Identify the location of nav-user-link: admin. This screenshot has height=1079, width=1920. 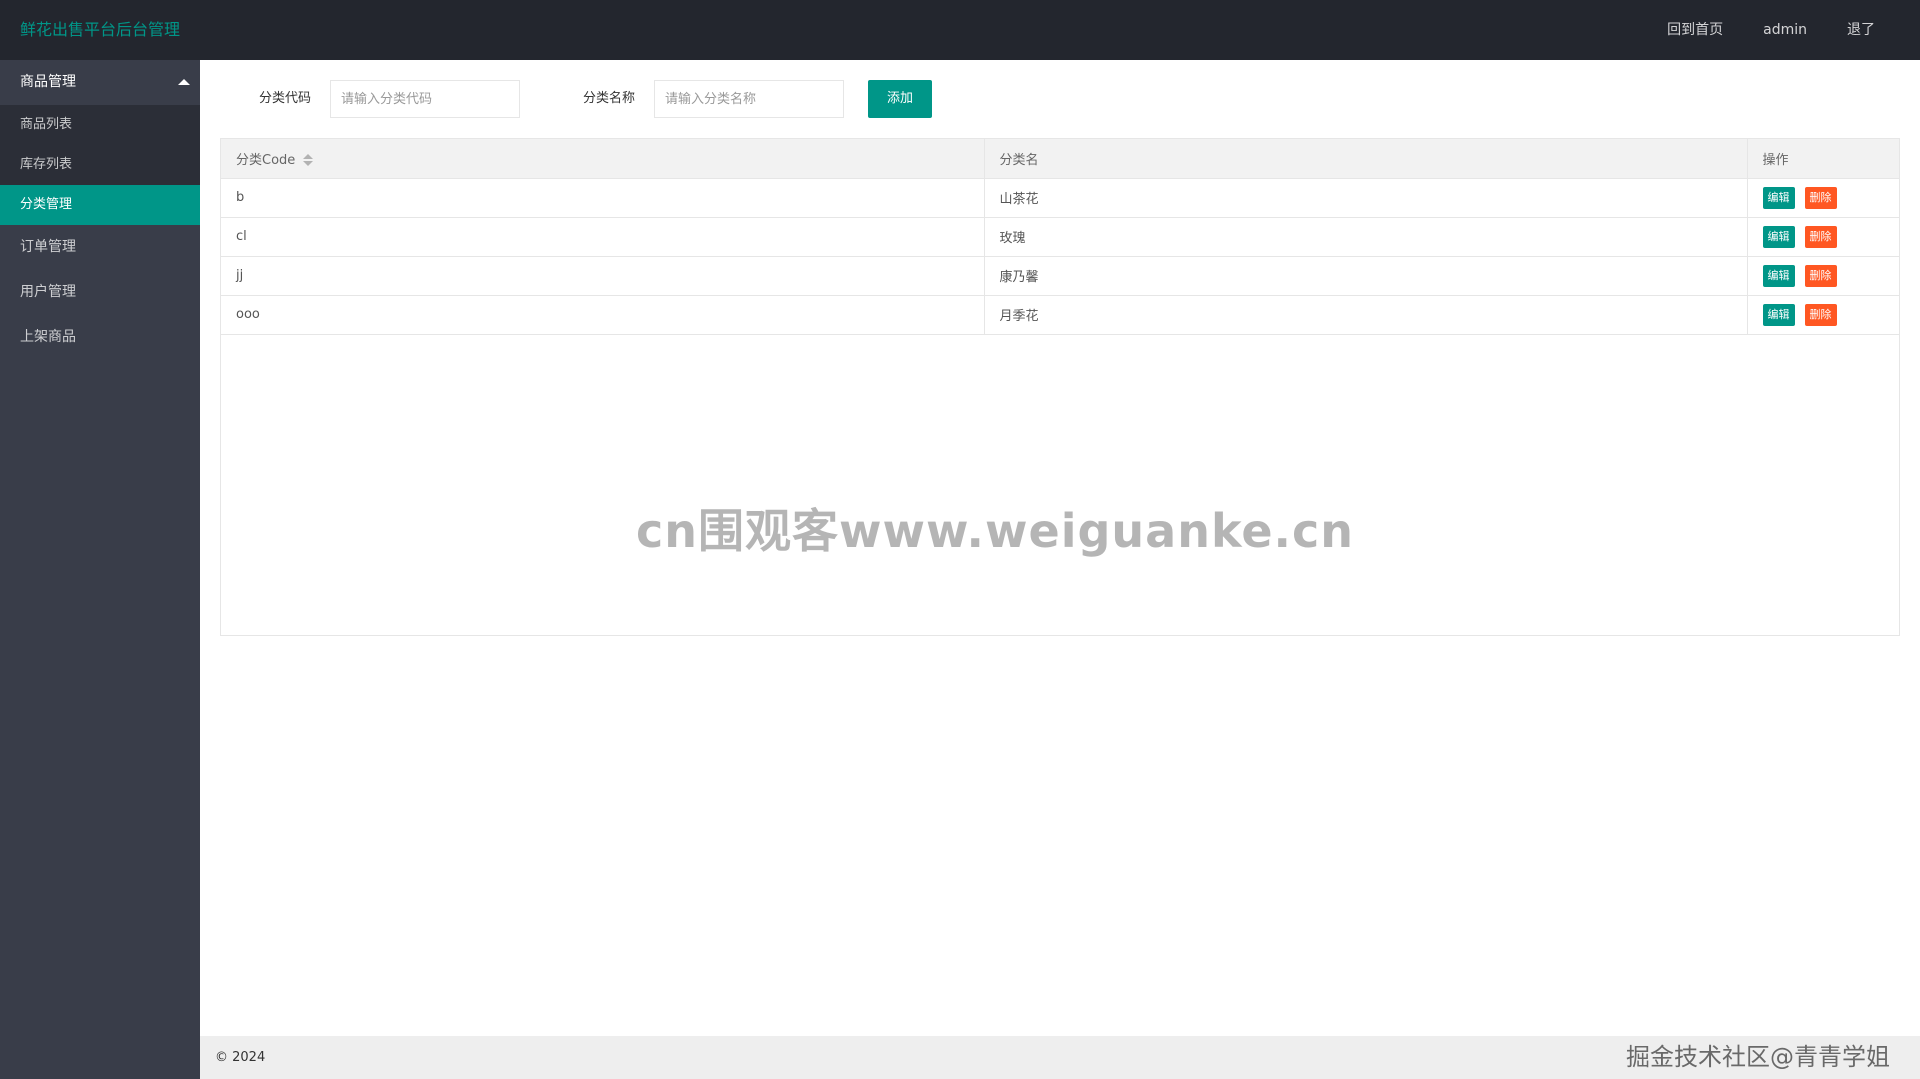
(1785, 30).